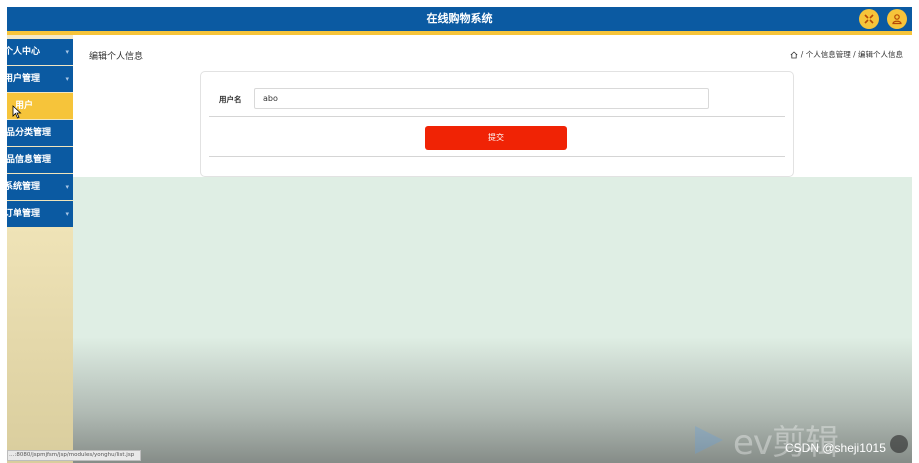 Image resolution: width=919 pixels, height=463 pixels. I want to click on sidebar-item-user-management: 用户管理 ▾, so click(40, 79).